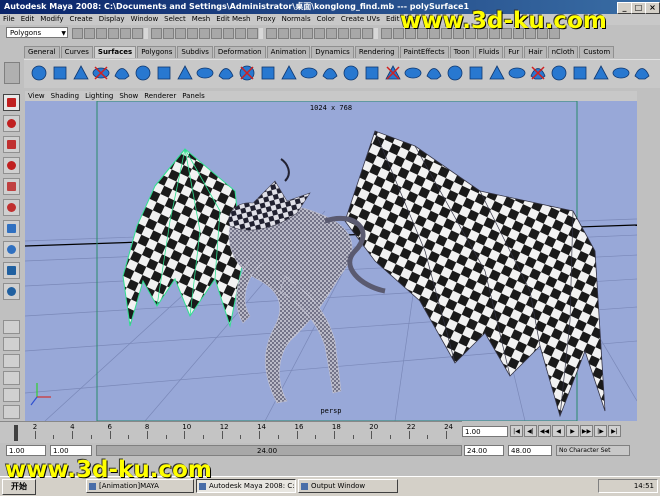 This screenshot has width=660, height=496. Describe the element at coordinates (143, 73) in the screenshot. I see `nurbs-torus-icon` at that location.